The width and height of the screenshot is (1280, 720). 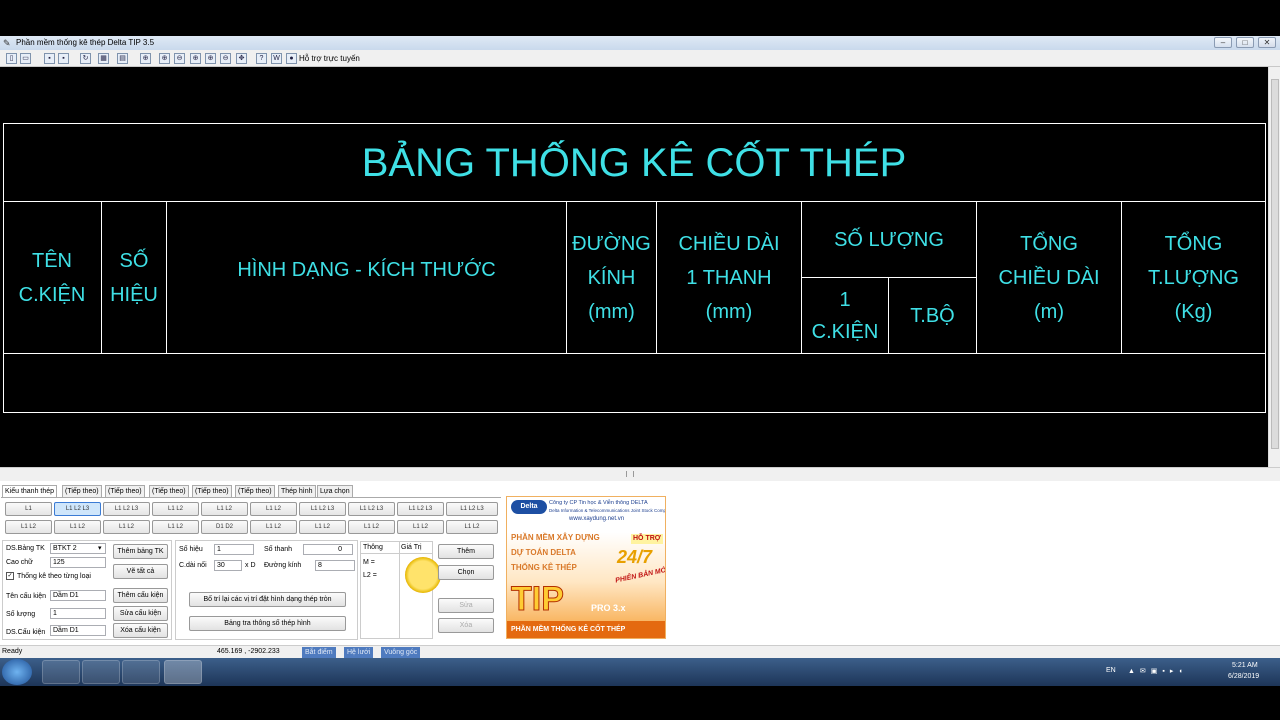 I want to click on vertical-scrollbar, so click(x=1274, y=267).